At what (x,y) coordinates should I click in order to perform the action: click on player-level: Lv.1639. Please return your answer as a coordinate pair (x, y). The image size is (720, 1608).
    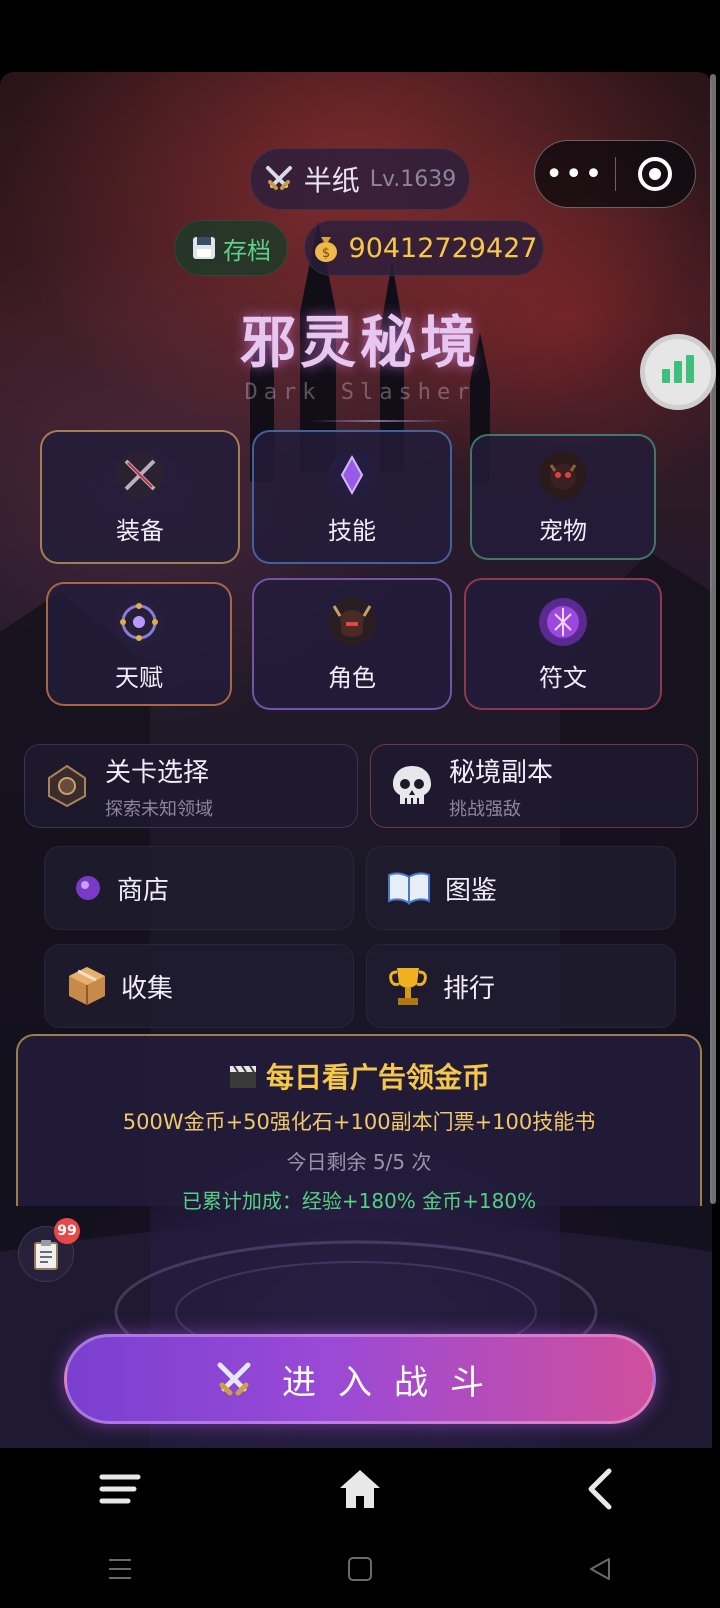
    Looking at the image, I should click on (413, 179).